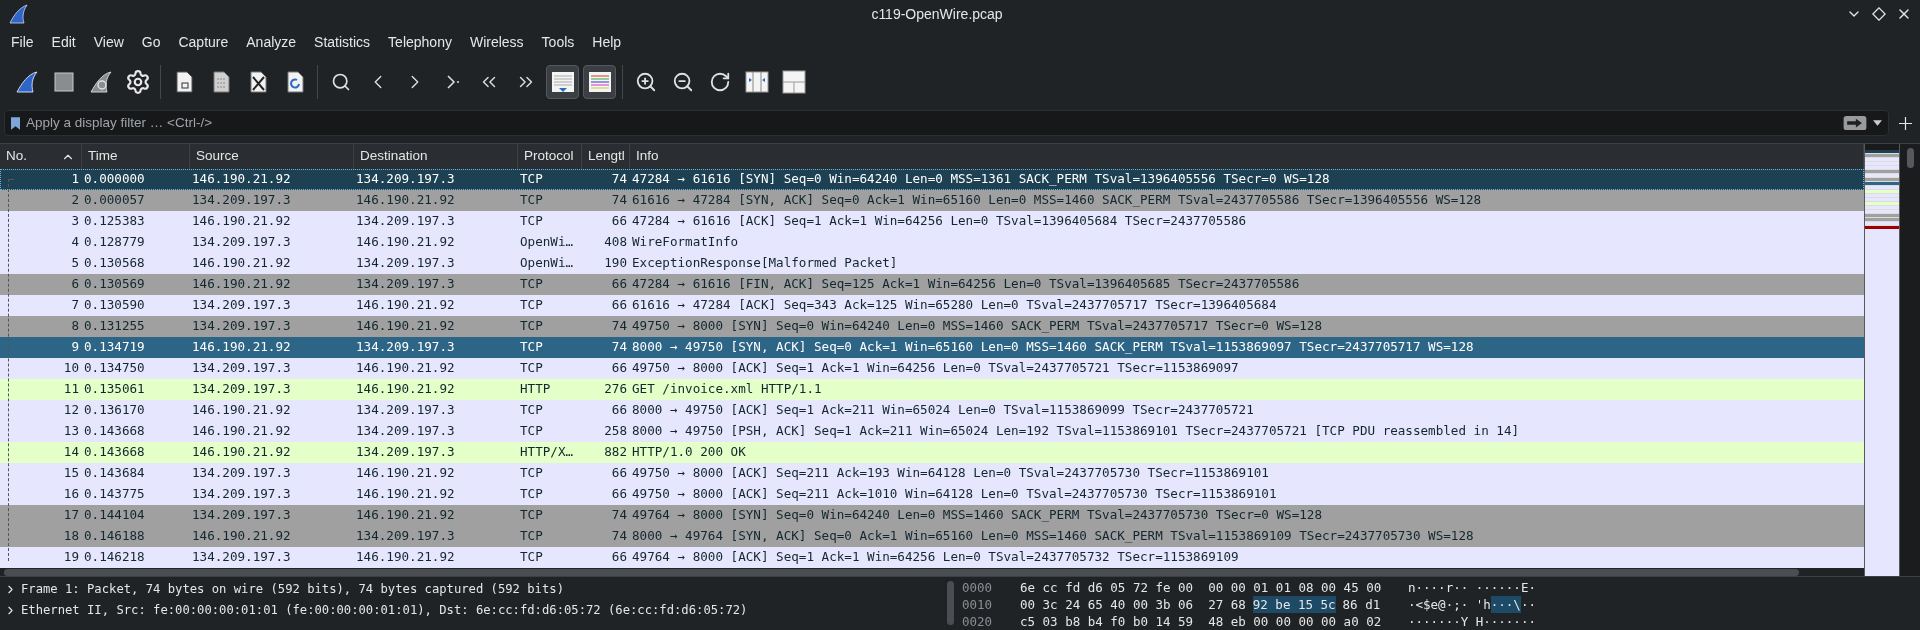 The height and width of the screenshot is (630, 1920). I want to click on menu-item: Capture, so click(203, 42).